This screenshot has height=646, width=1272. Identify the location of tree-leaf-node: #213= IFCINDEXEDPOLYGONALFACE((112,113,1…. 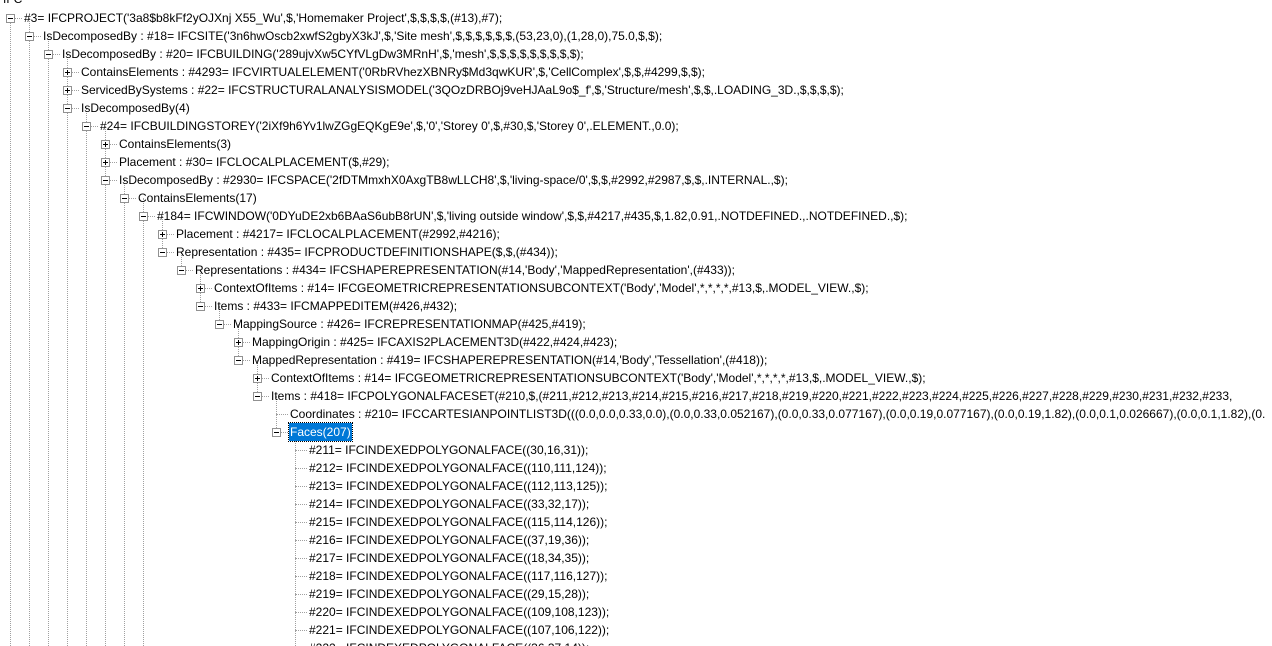
(636, 486).